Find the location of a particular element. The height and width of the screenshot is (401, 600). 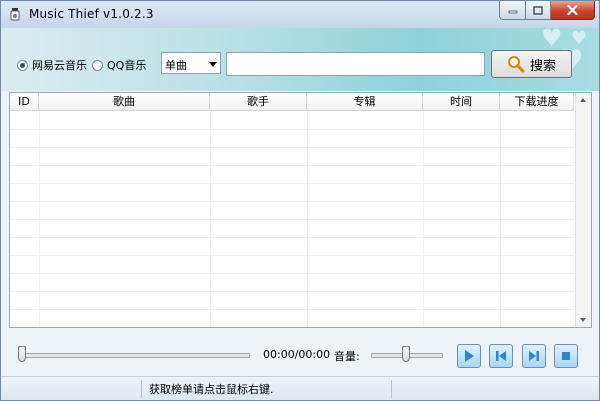

vertical-scrollbar is located at coordinates (583, 210).